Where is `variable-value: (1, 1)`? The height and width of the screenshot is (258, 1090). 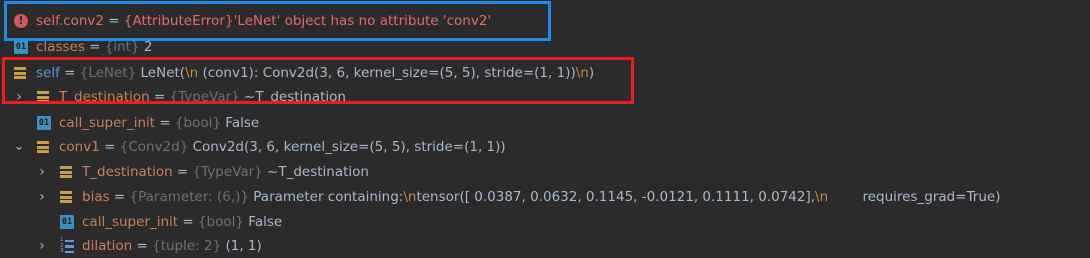 variable-value: (1, 1) is located at coordinates (241, 246).